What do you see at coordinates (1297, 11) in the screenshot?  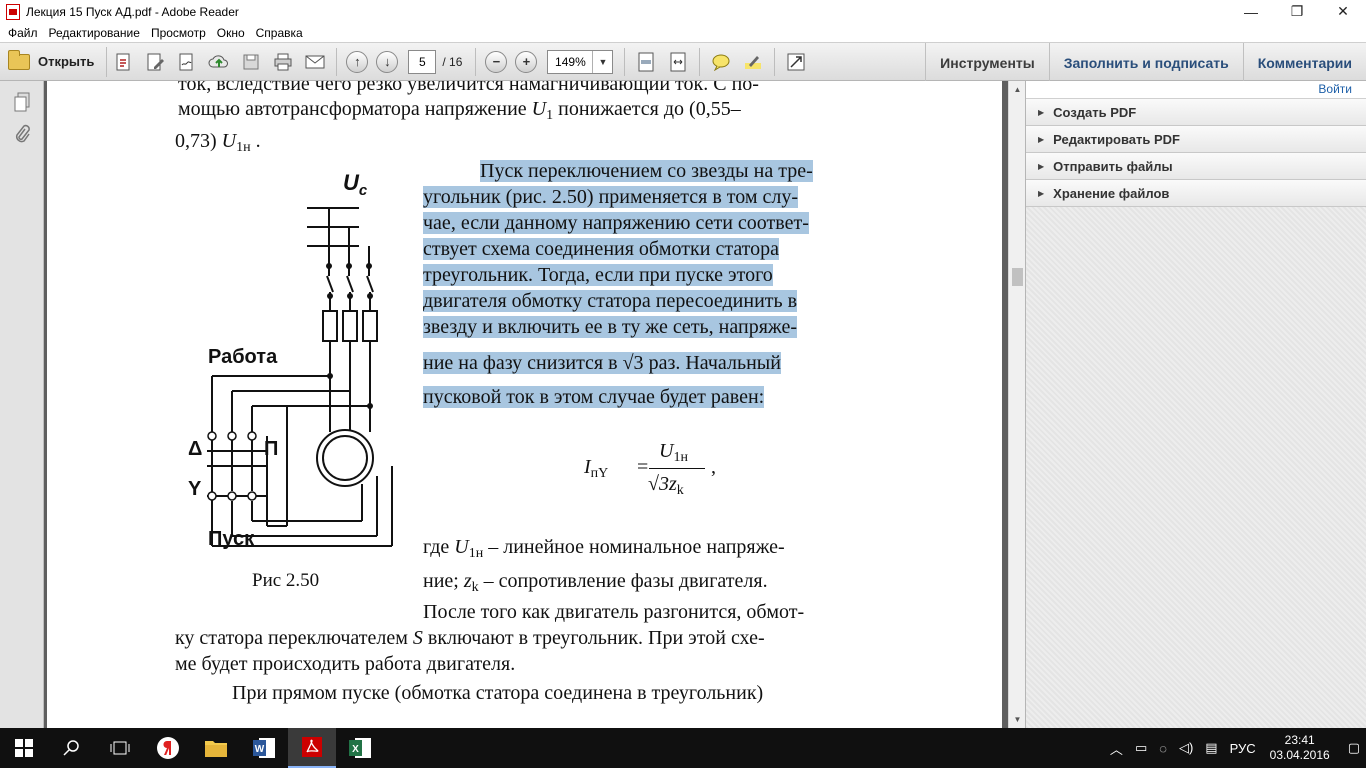 I see `maximize-button: ❐` at bounding box center [1297, 11].